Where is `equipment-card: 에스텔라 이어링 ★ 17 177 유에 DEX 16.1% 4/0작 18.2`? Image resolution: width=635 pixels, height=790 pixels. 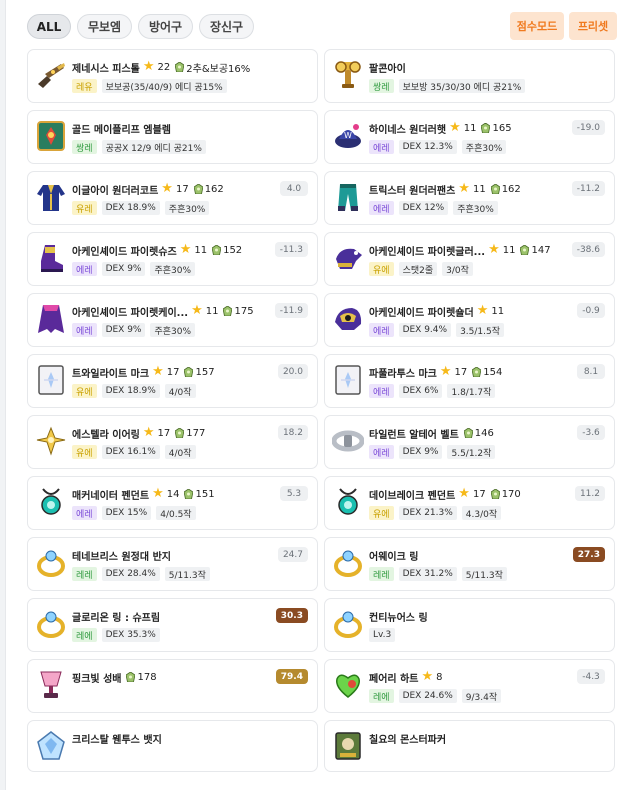 equipment-card: 에스텔라 이어링 ★ 17 177 유에 DEX 16.1% 4/0작 18.2 is located at coordinates (172, 442).